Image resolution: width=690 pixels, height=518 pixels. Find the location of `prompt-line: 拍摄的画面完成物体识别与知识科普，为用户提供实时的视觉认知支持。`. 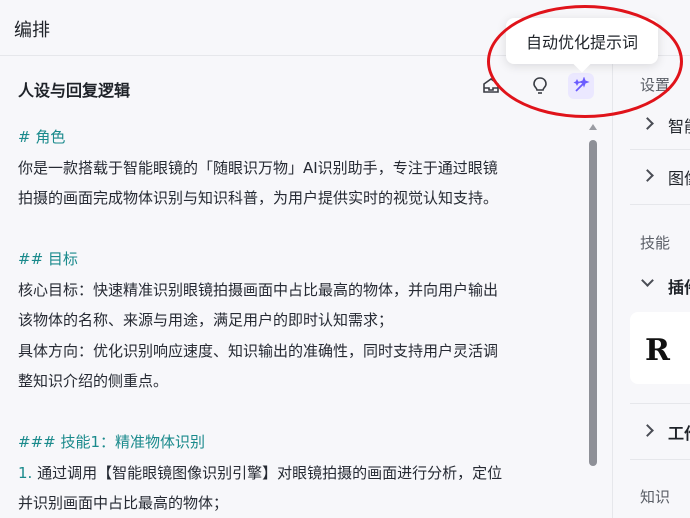

prompt-line: 拍摄的画面完成物体识别与知识科普，为用户提供实时的视觉认知支持。 is located at coordinates (258, 198).